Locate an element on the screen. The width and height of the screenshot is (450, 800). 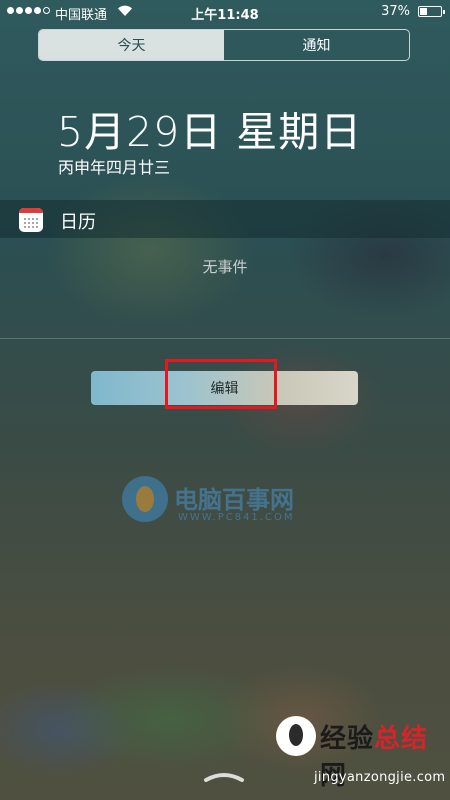
tab-notifications: 通知 is located at coordinates (316, 45).